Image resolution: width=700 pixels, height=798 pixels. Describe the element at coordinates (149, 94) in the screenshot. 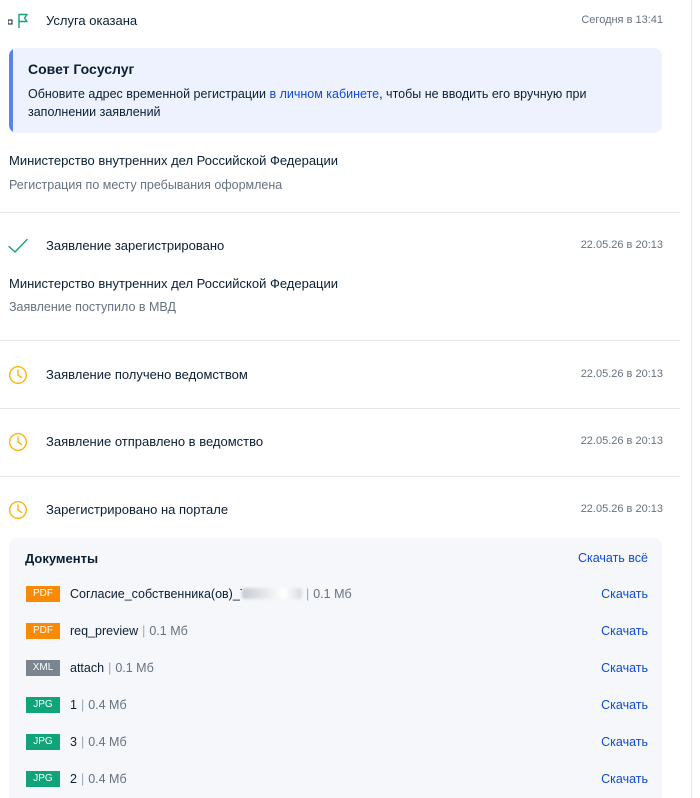

I see `tip-text-before: Обновите адрес временной регистрации` at that location.